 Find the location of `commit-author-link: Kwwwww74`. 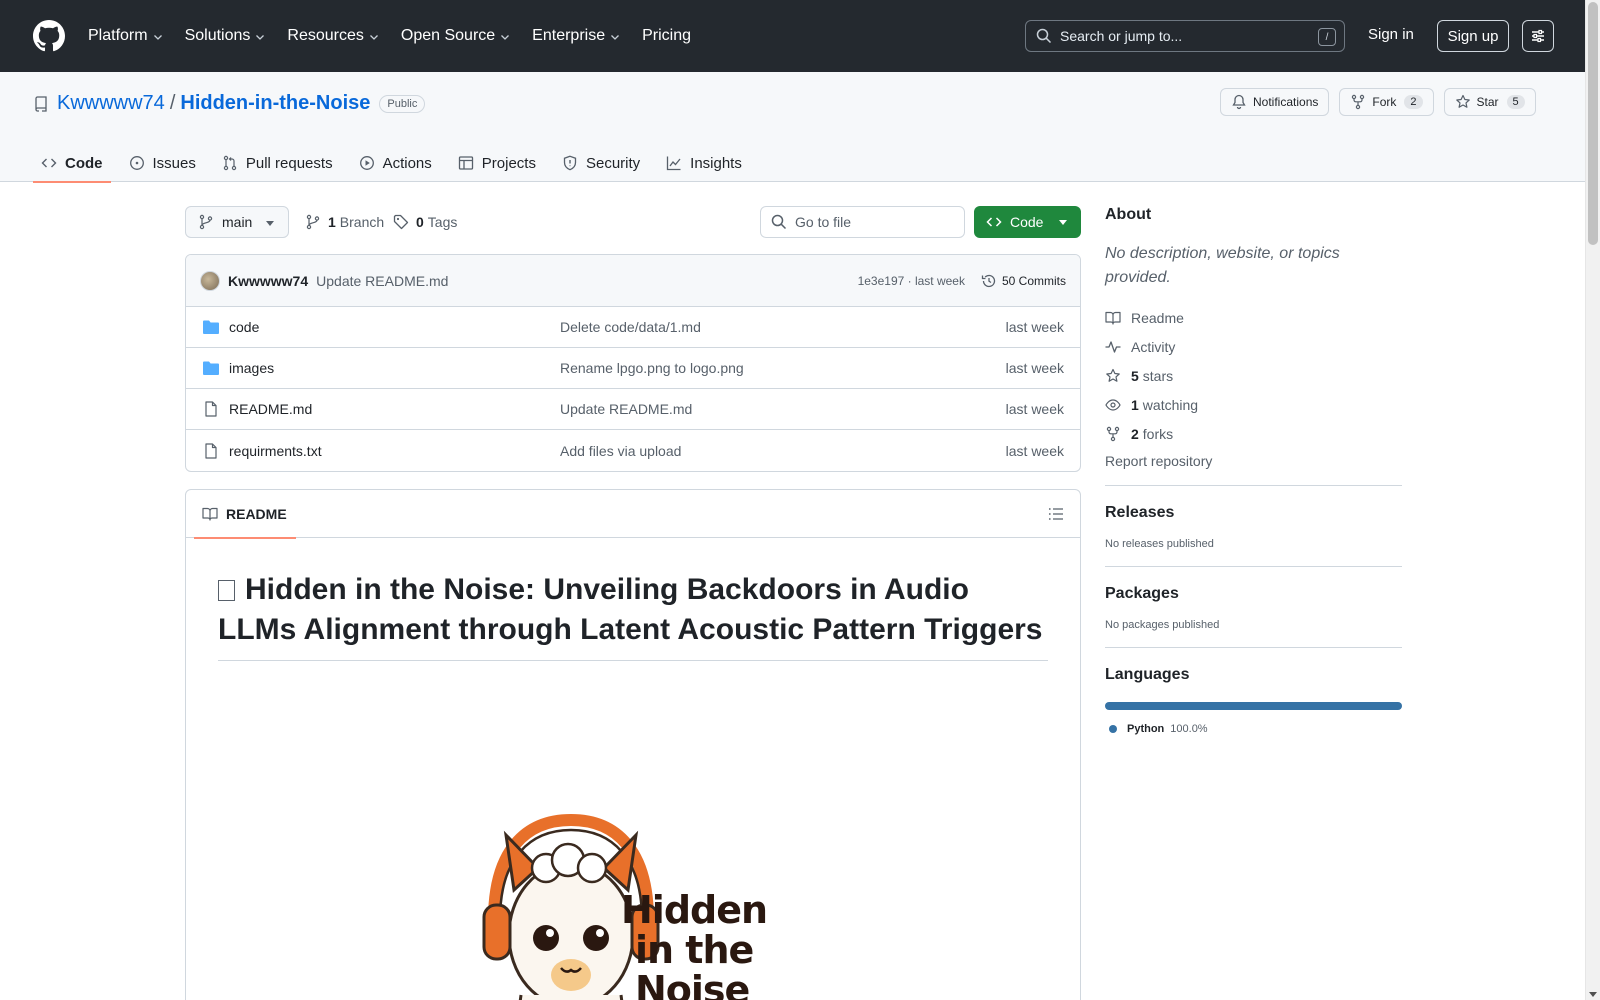

commit-author-link: Kwwwww74 is located at coordinates (268, 281).